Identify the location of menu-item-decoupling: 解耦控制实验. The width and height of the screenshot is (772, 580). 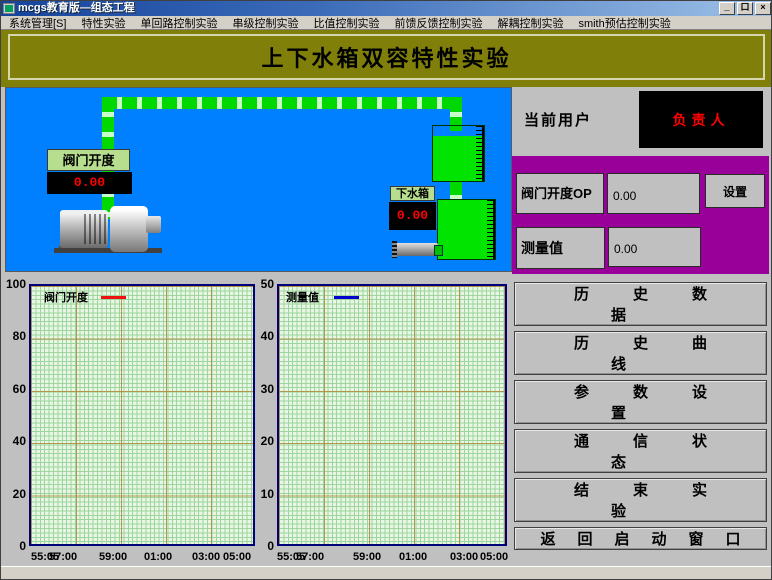
(530, 23).